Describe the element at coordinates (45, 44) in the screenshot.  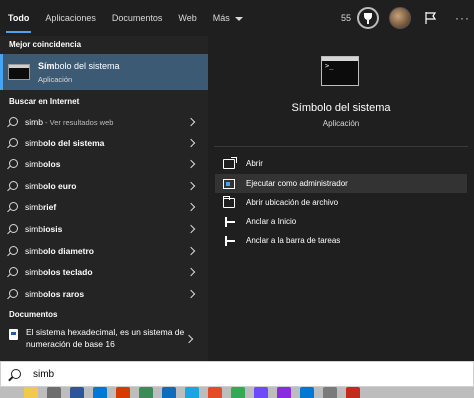
I see `best-match-header: Mejor coincidencia` at that location.